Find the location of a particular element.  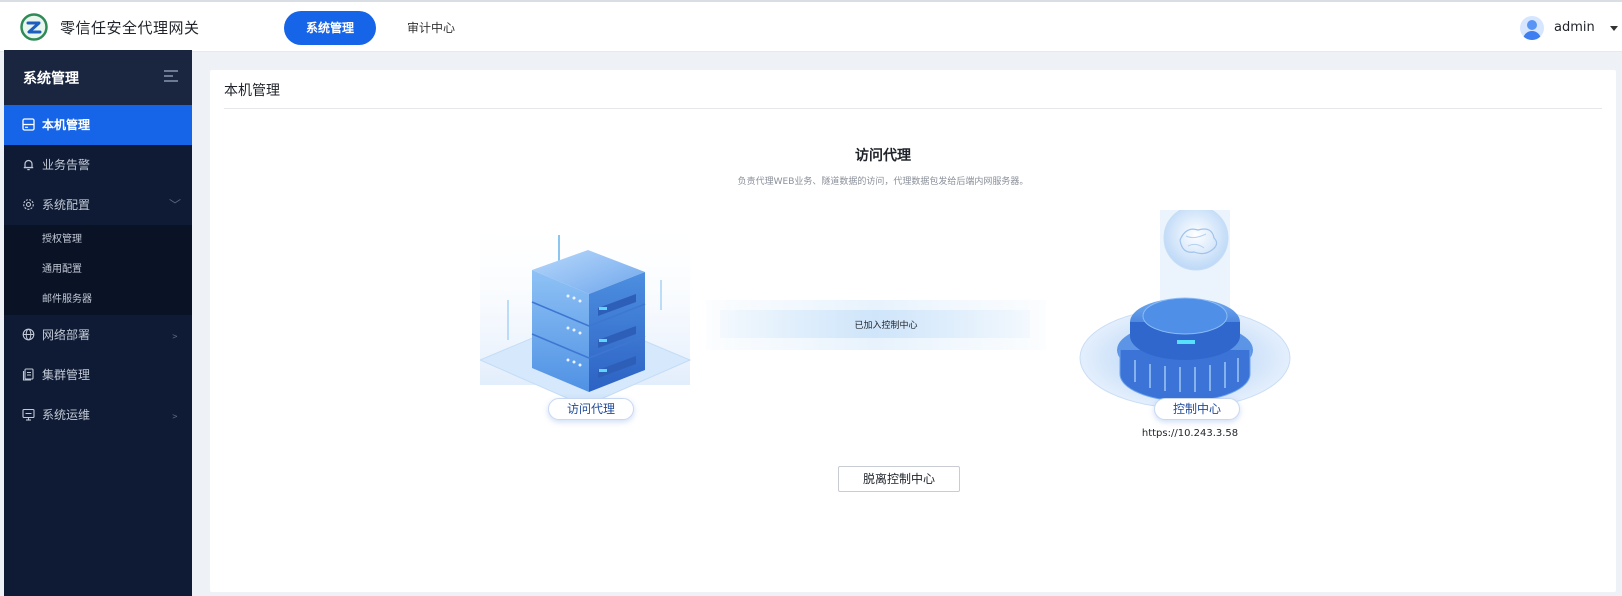

sidebar-item-label: 业务告警 is located at coordinates (66, 165).